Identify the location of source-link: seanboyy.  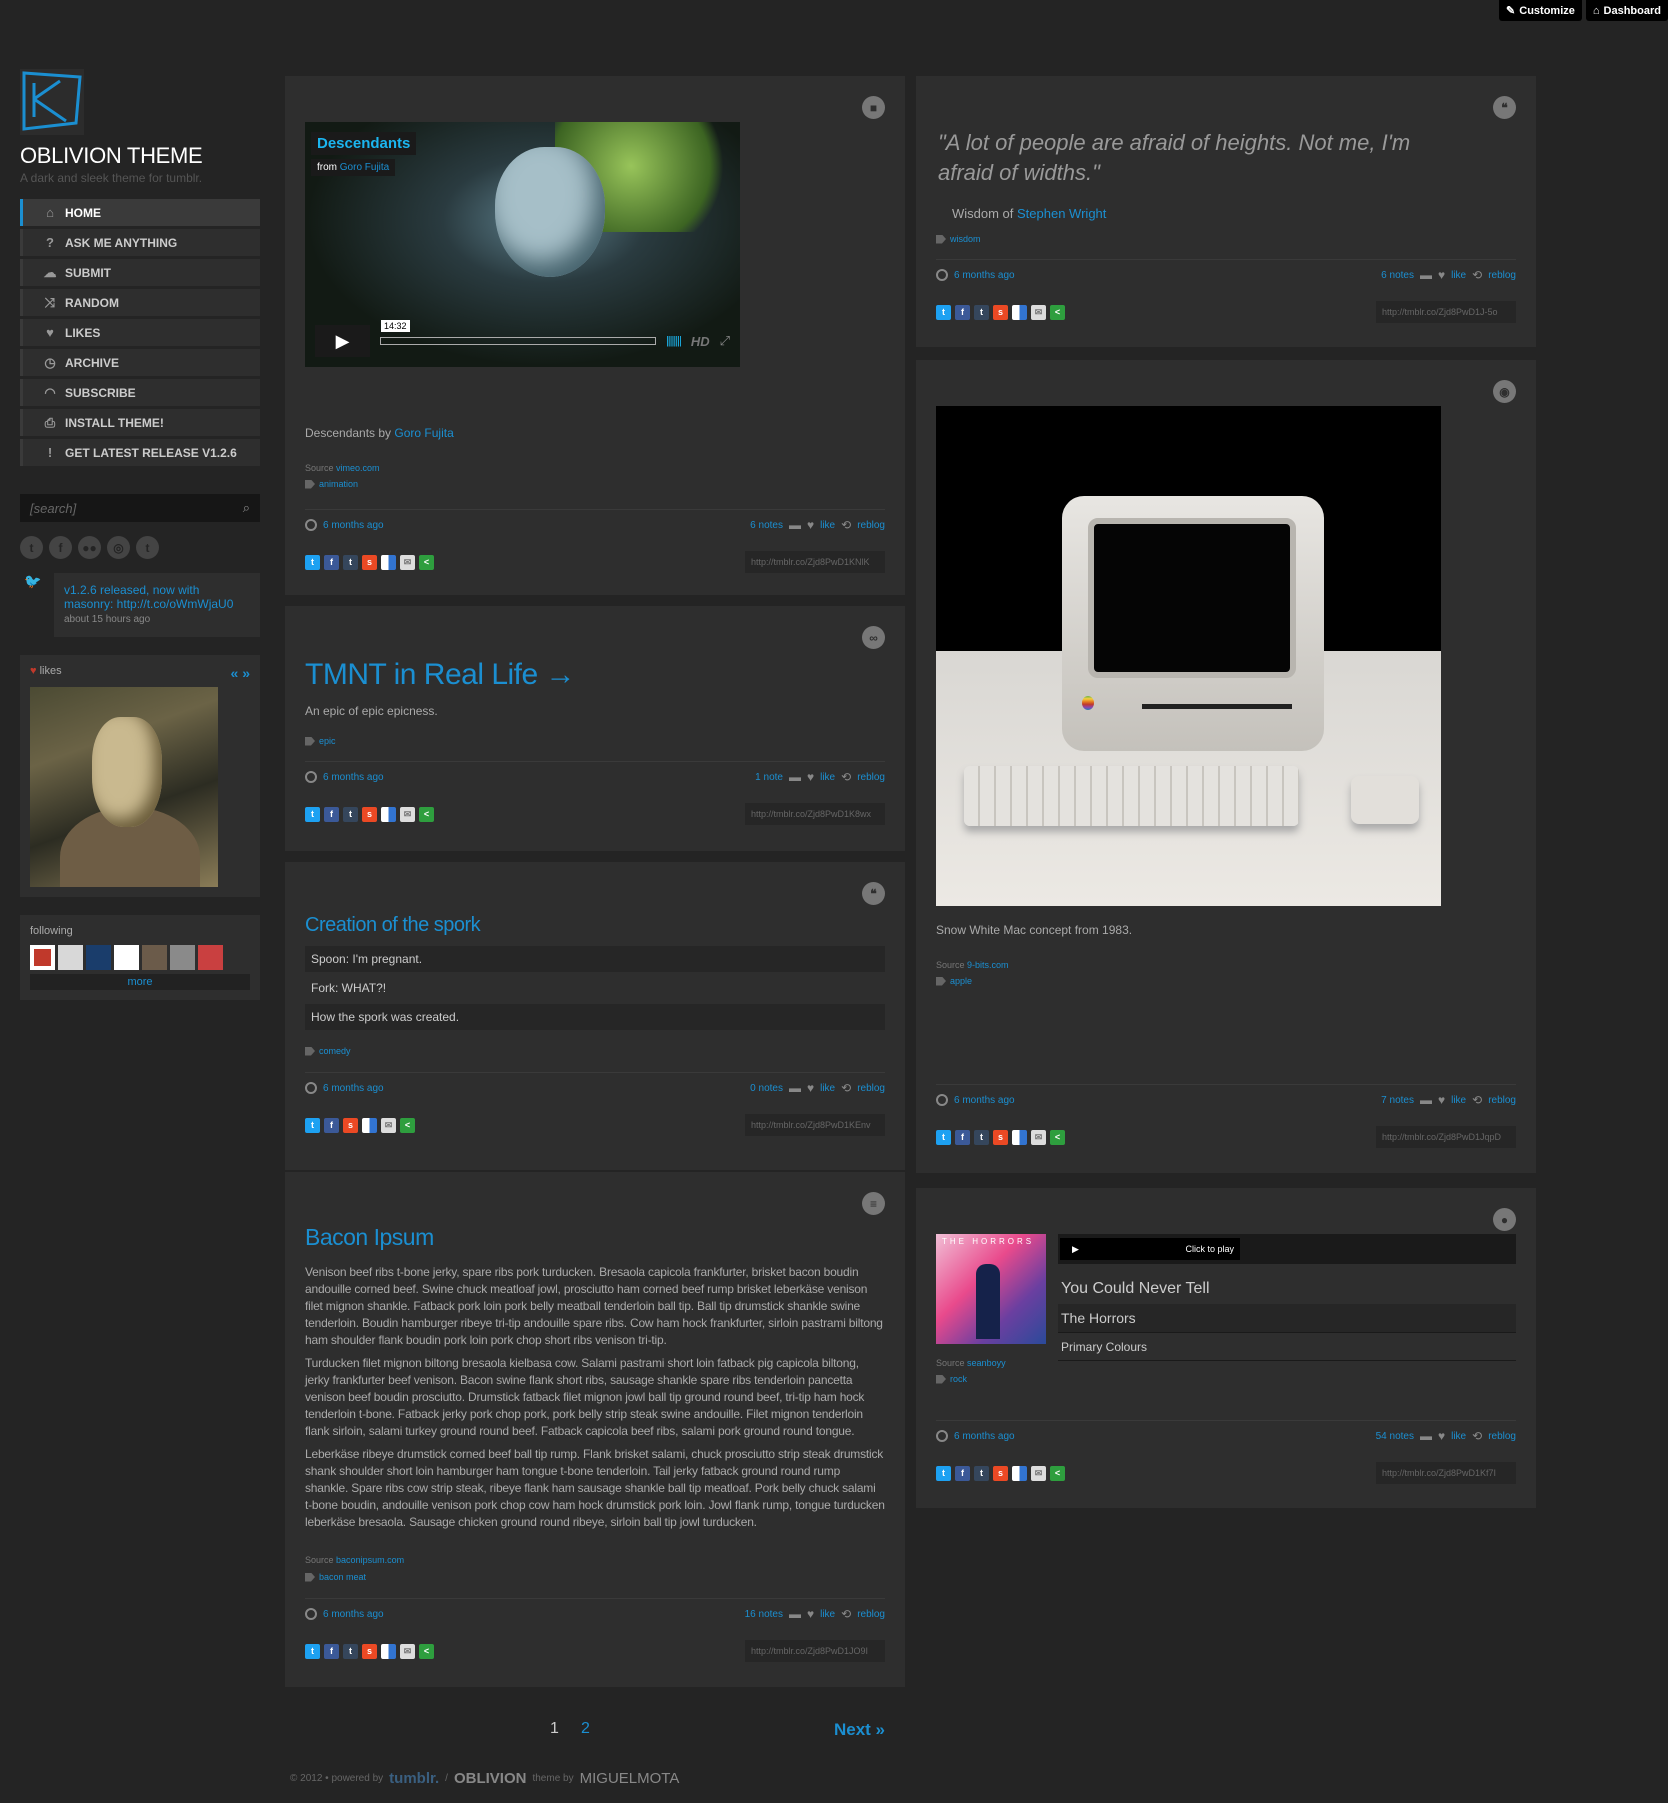
(986, 1363).